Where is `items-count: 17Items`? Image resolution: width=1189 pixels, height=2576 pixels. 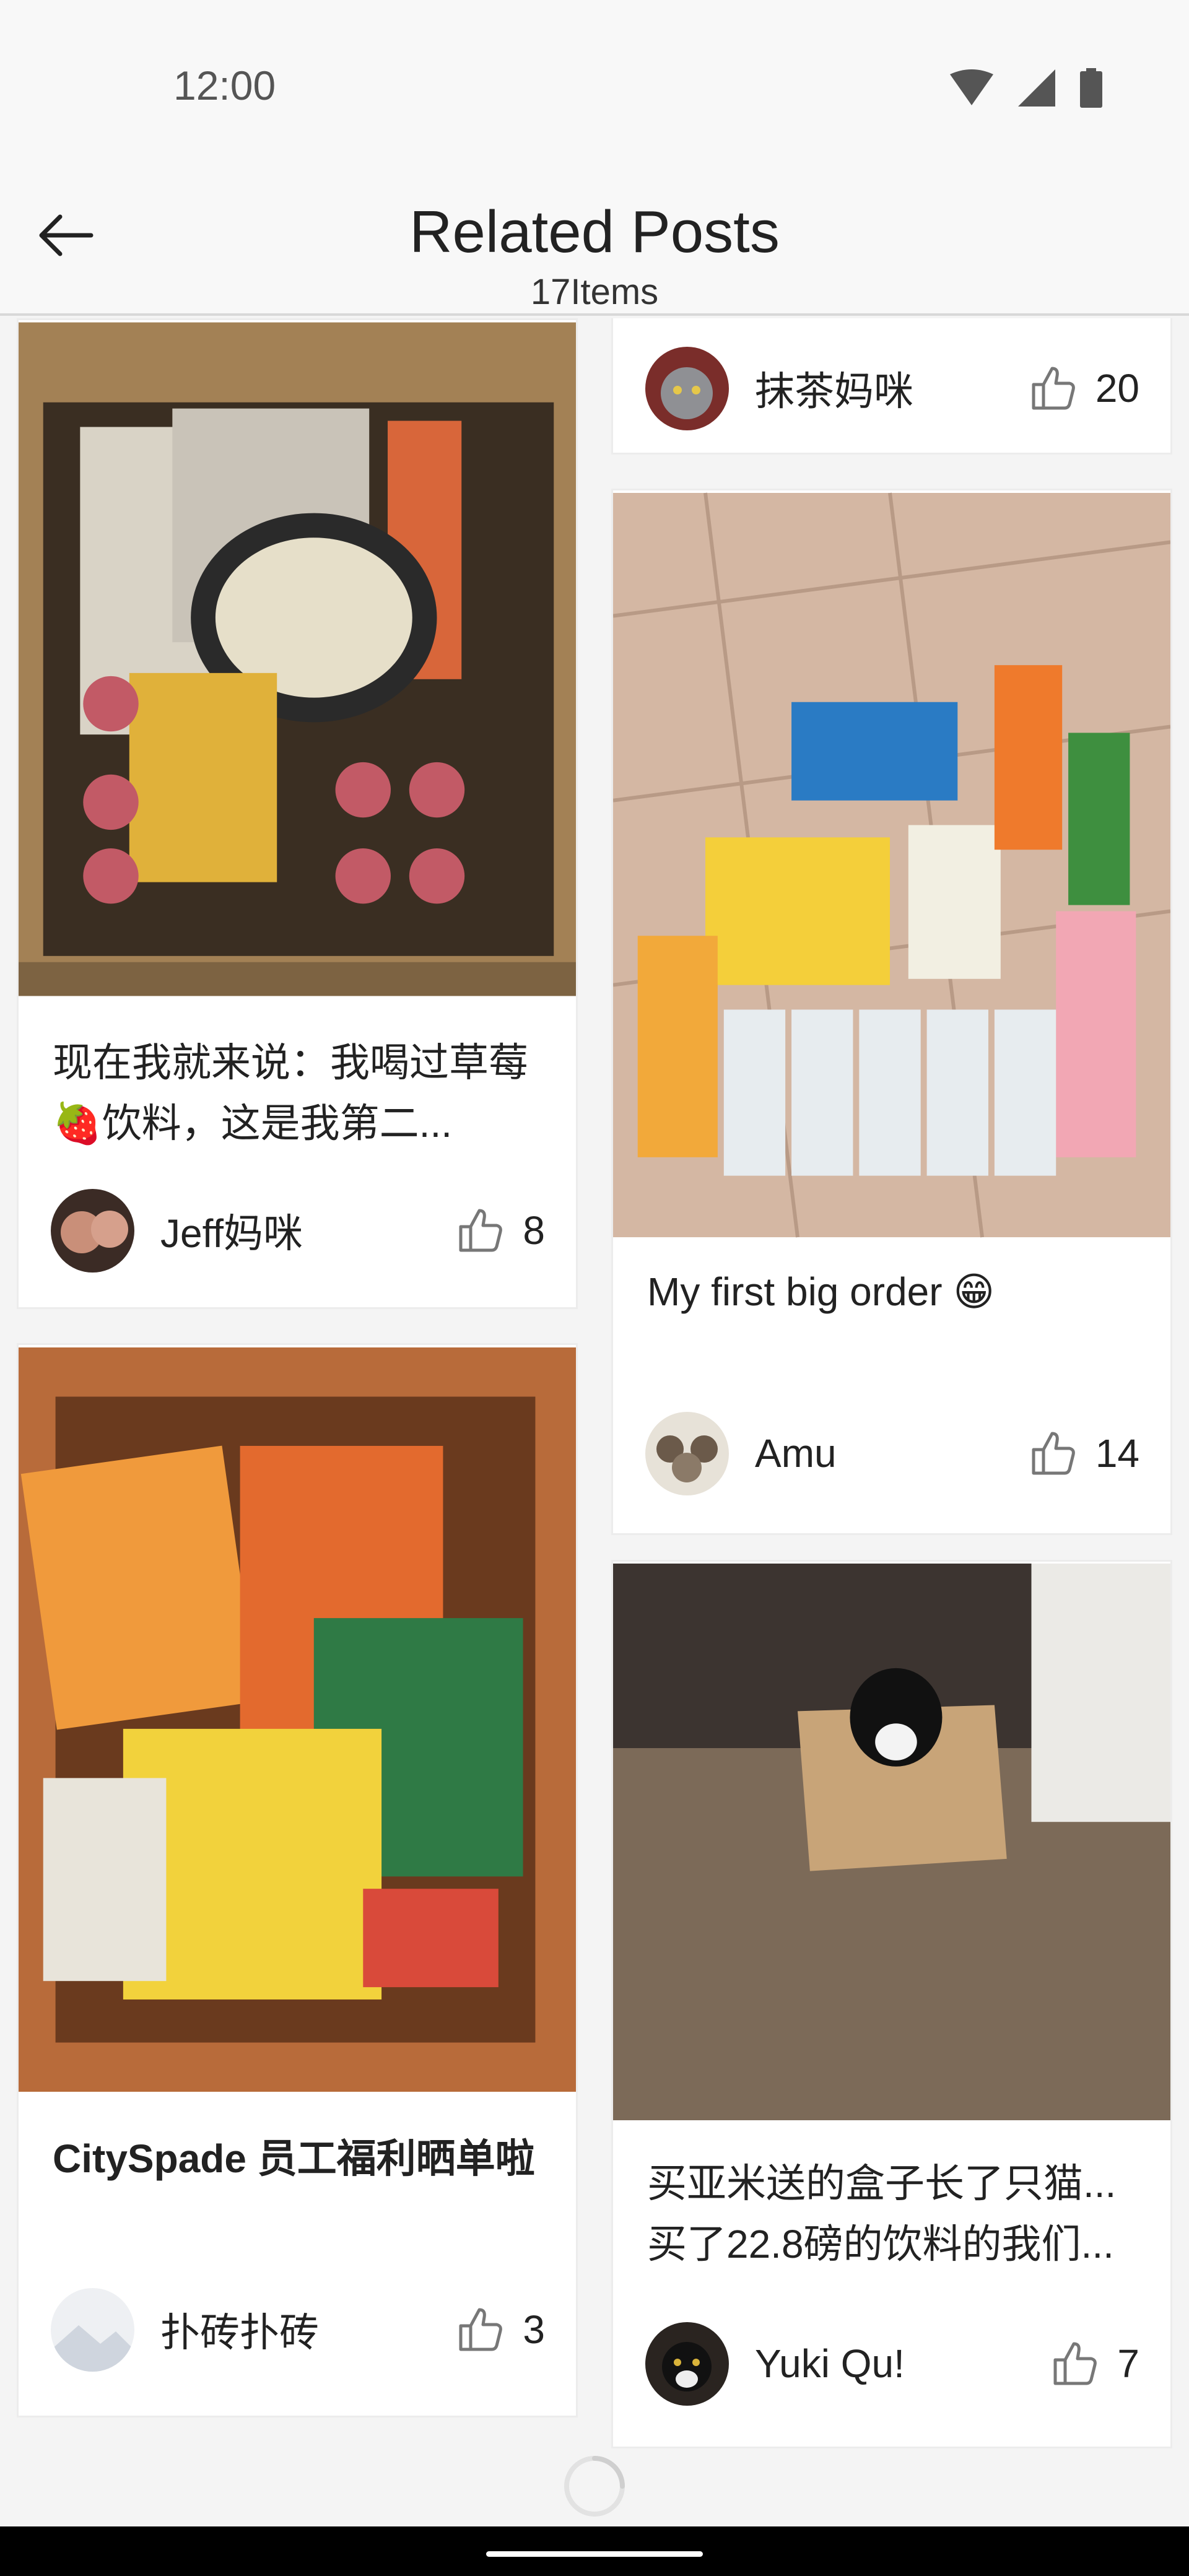
items-count: 17Items is located at coordinates (594, 292).